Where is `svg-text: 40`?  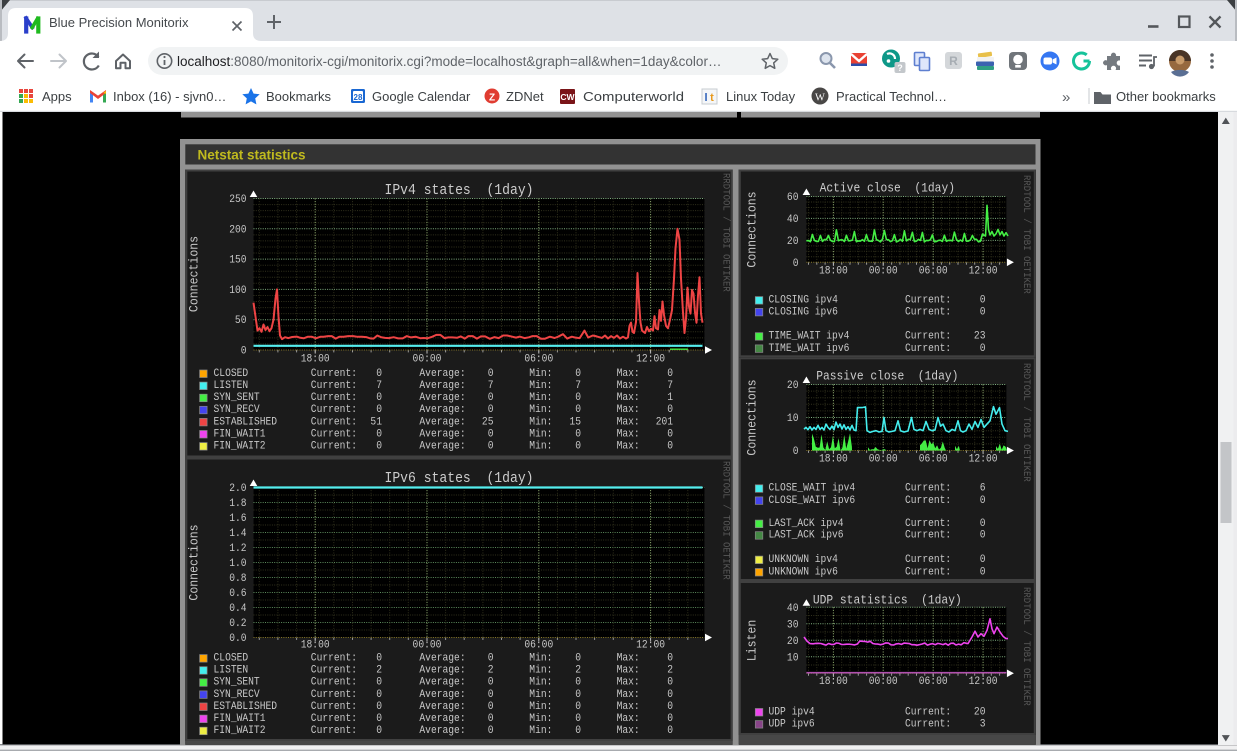
svg-text: 40 is located at coordinates (793, 220).